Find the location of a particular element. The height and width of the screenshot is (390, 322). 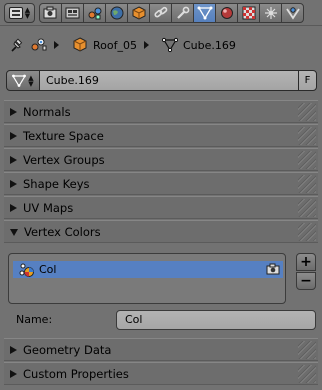

tab-material is located at coordinates (226, 13).